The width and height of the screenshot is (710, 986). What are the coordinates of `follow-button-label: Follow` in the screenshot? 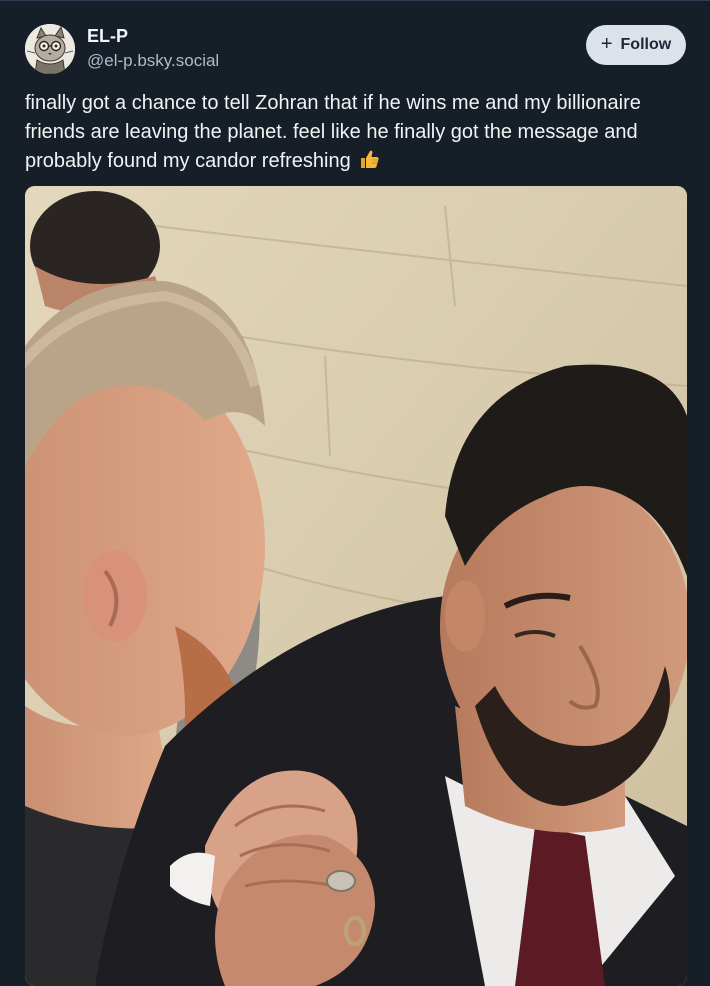 It's located at (646, 44).